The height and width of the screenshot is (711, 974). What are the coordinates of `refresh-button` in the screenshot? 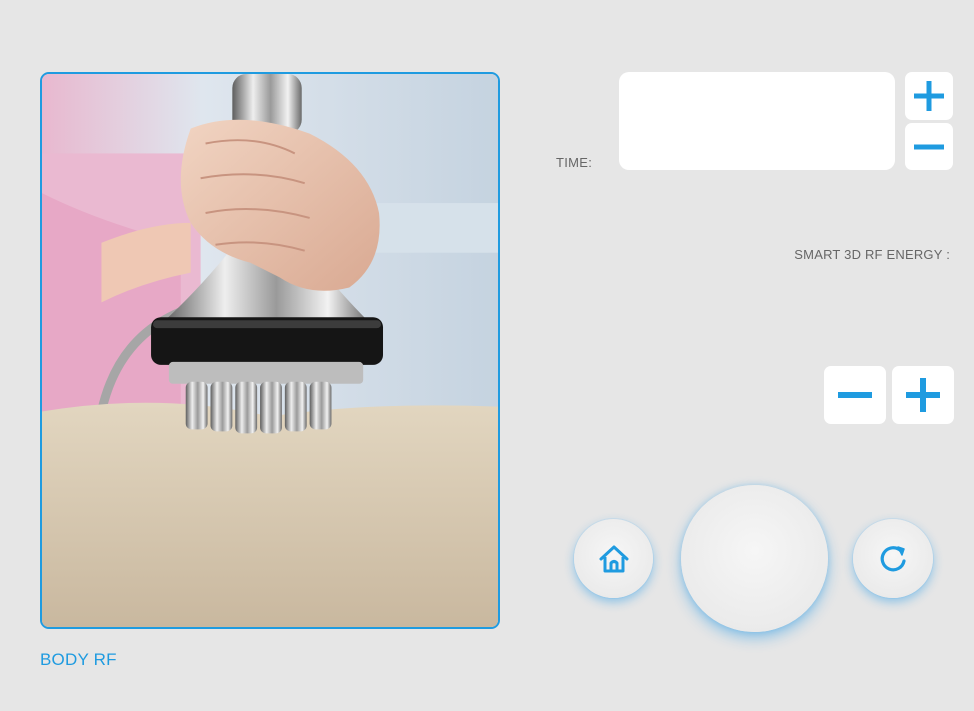 It's located at (893, 558).